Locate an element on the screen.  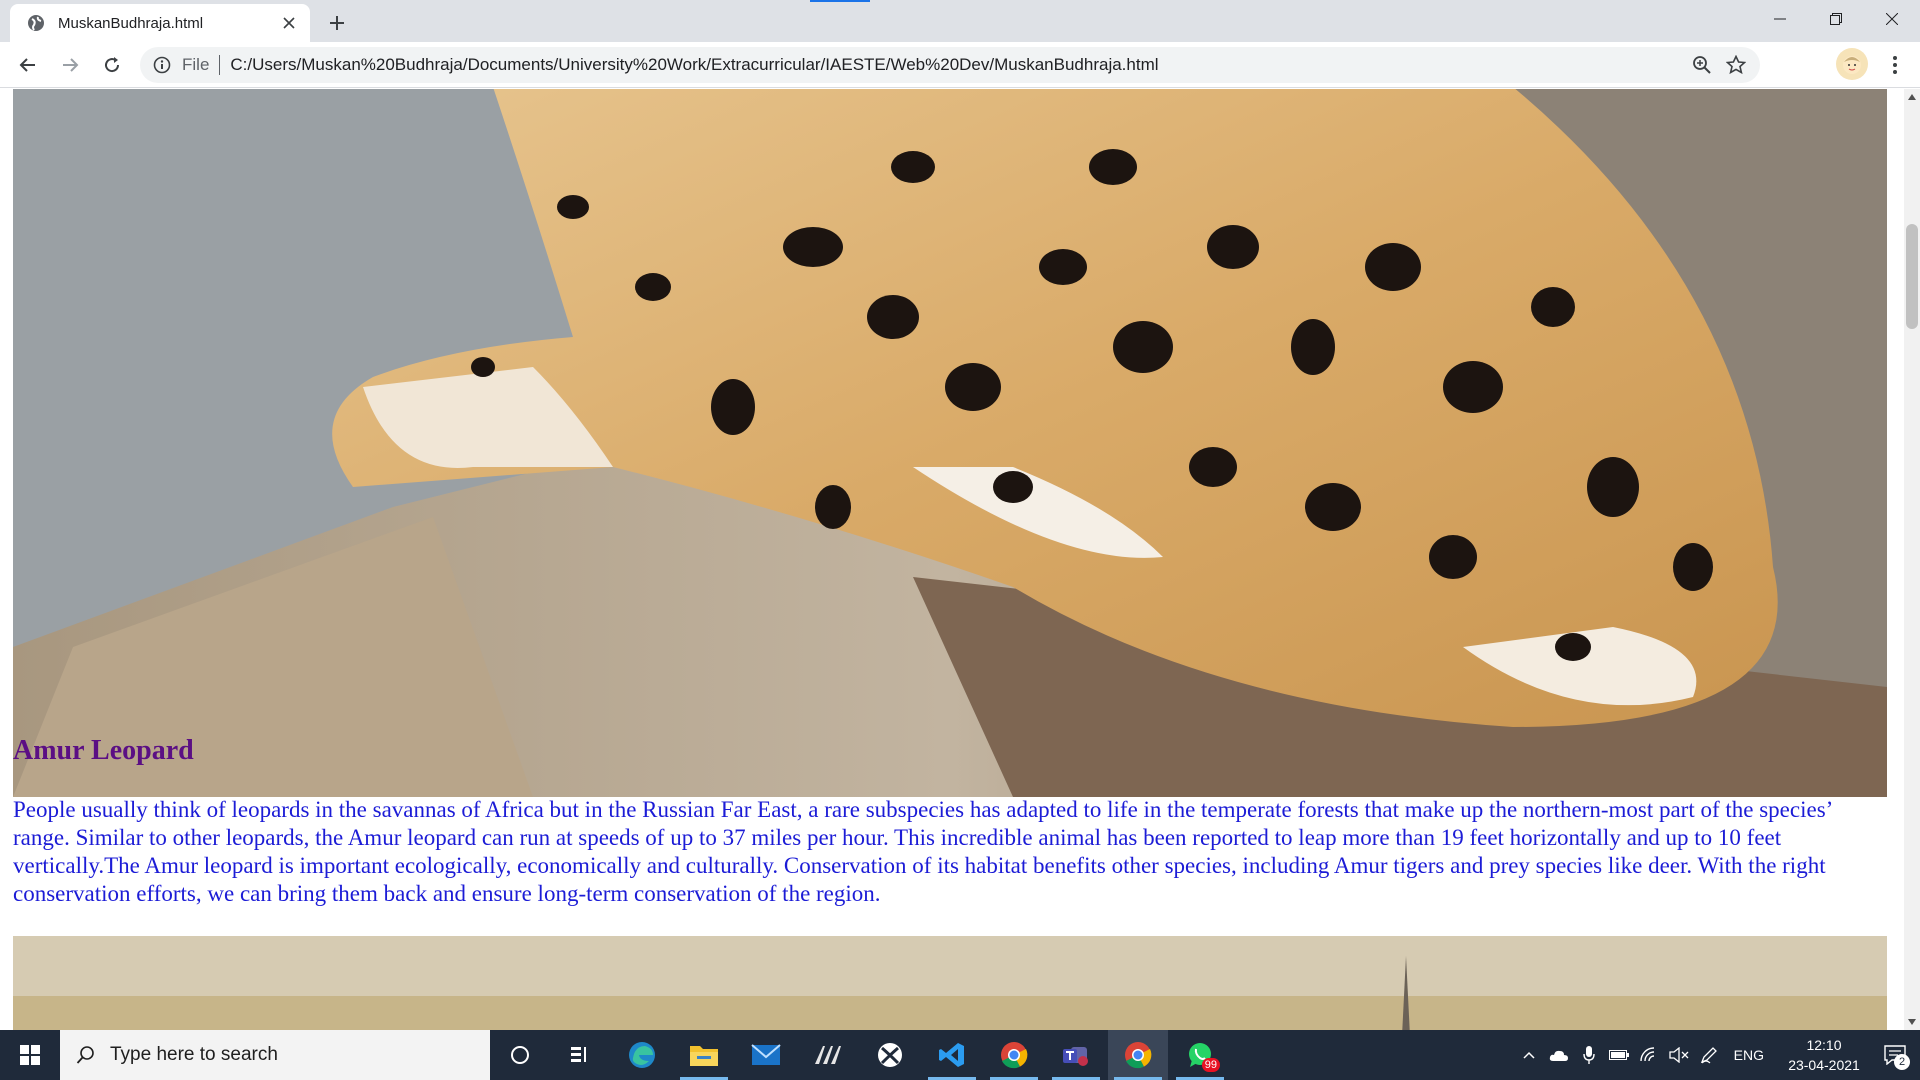
whatsapp-unread-badge: 99 is located at coordinates (1210, 1065).